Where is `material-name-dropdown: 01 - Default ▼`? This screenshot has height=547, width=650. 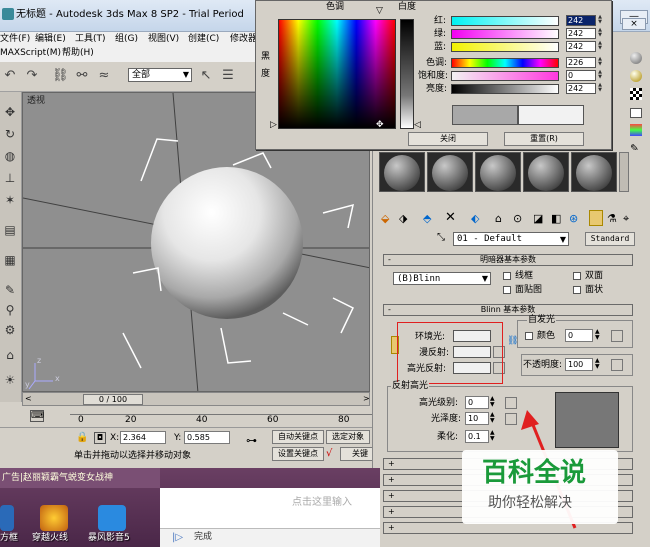
material-name-dropdown: 01 - Default ▼ is located at coordinates (511, 239).